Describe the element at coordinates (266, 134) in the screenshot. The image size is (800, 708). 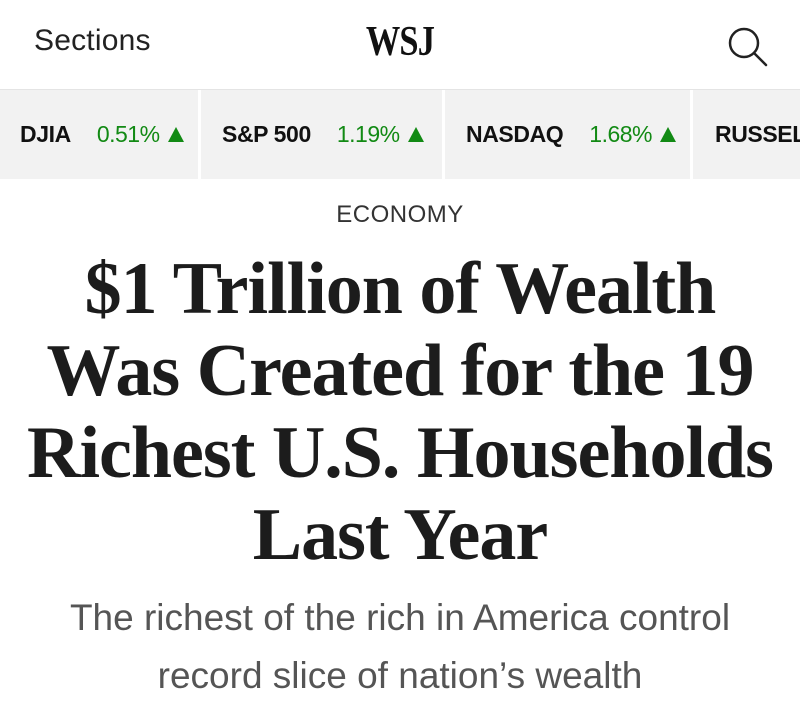
I see `ticker-name: S&P 500` at that location.